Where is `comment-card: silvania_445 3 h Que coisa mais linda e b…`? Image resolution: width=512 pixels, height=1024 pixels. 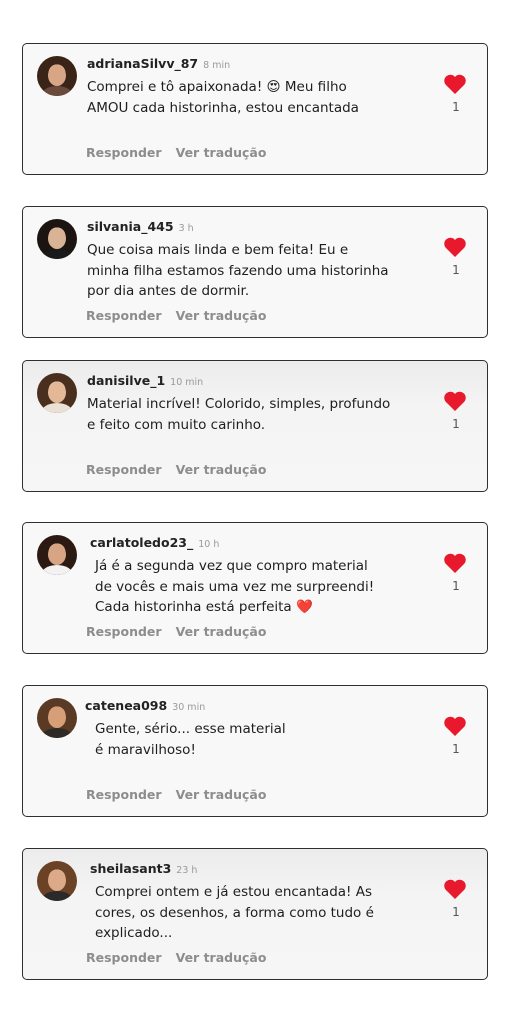
comment-card: silvania_445 3 h Que coisa mais linda e b… is located at coordinates (255, 272).